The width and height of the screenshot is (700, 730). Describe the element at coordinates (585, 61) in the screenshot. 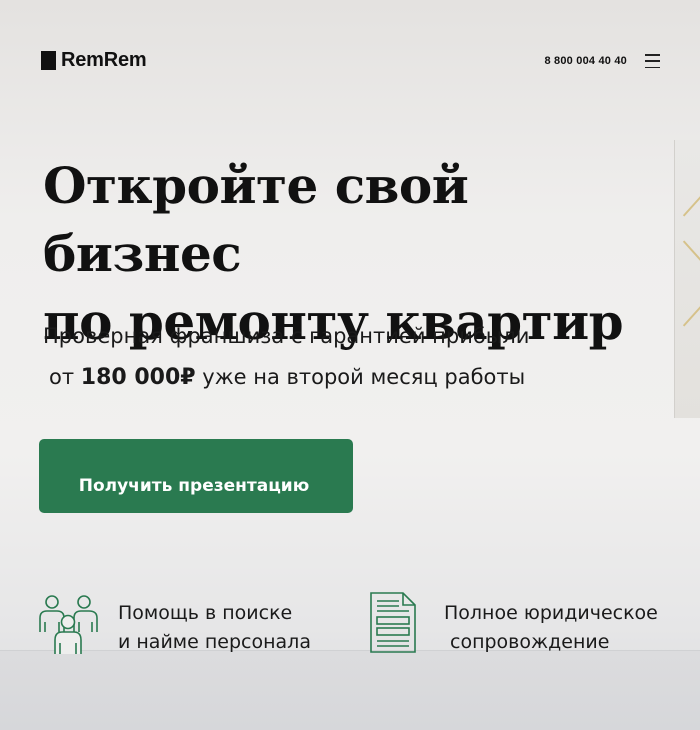

I see `phone-link: 8 800 004 40 40` at that location.